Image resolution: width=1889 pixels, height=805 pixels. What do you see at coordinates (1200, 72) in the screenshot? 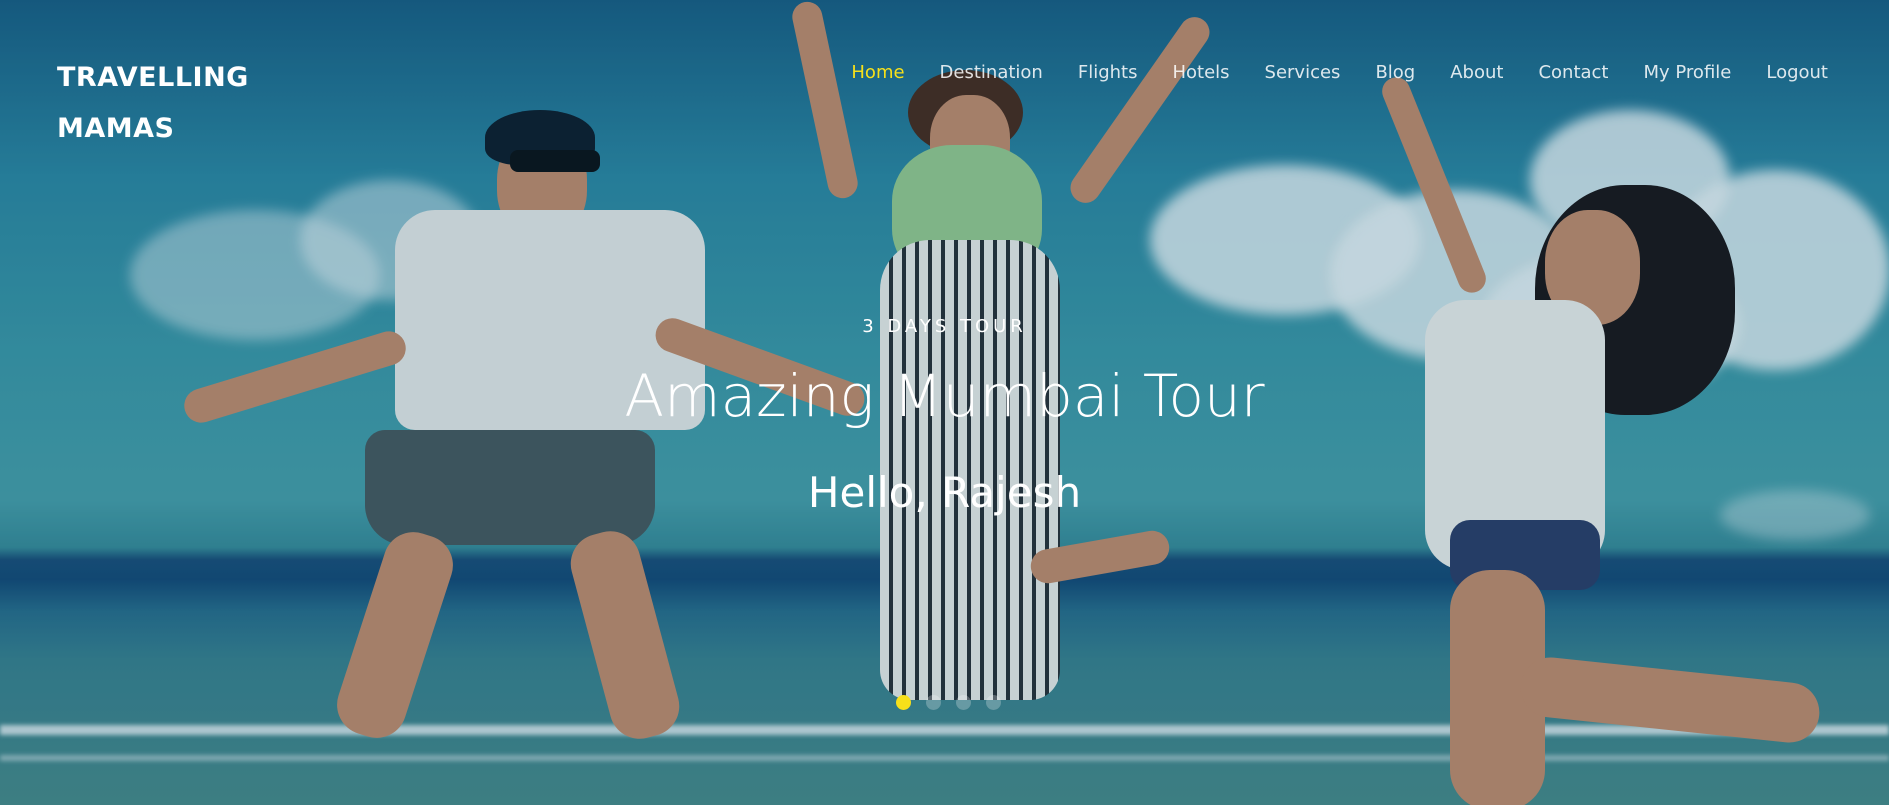
I see `nav-item-hotels: Hotels` at bounding box center [1200, 72].